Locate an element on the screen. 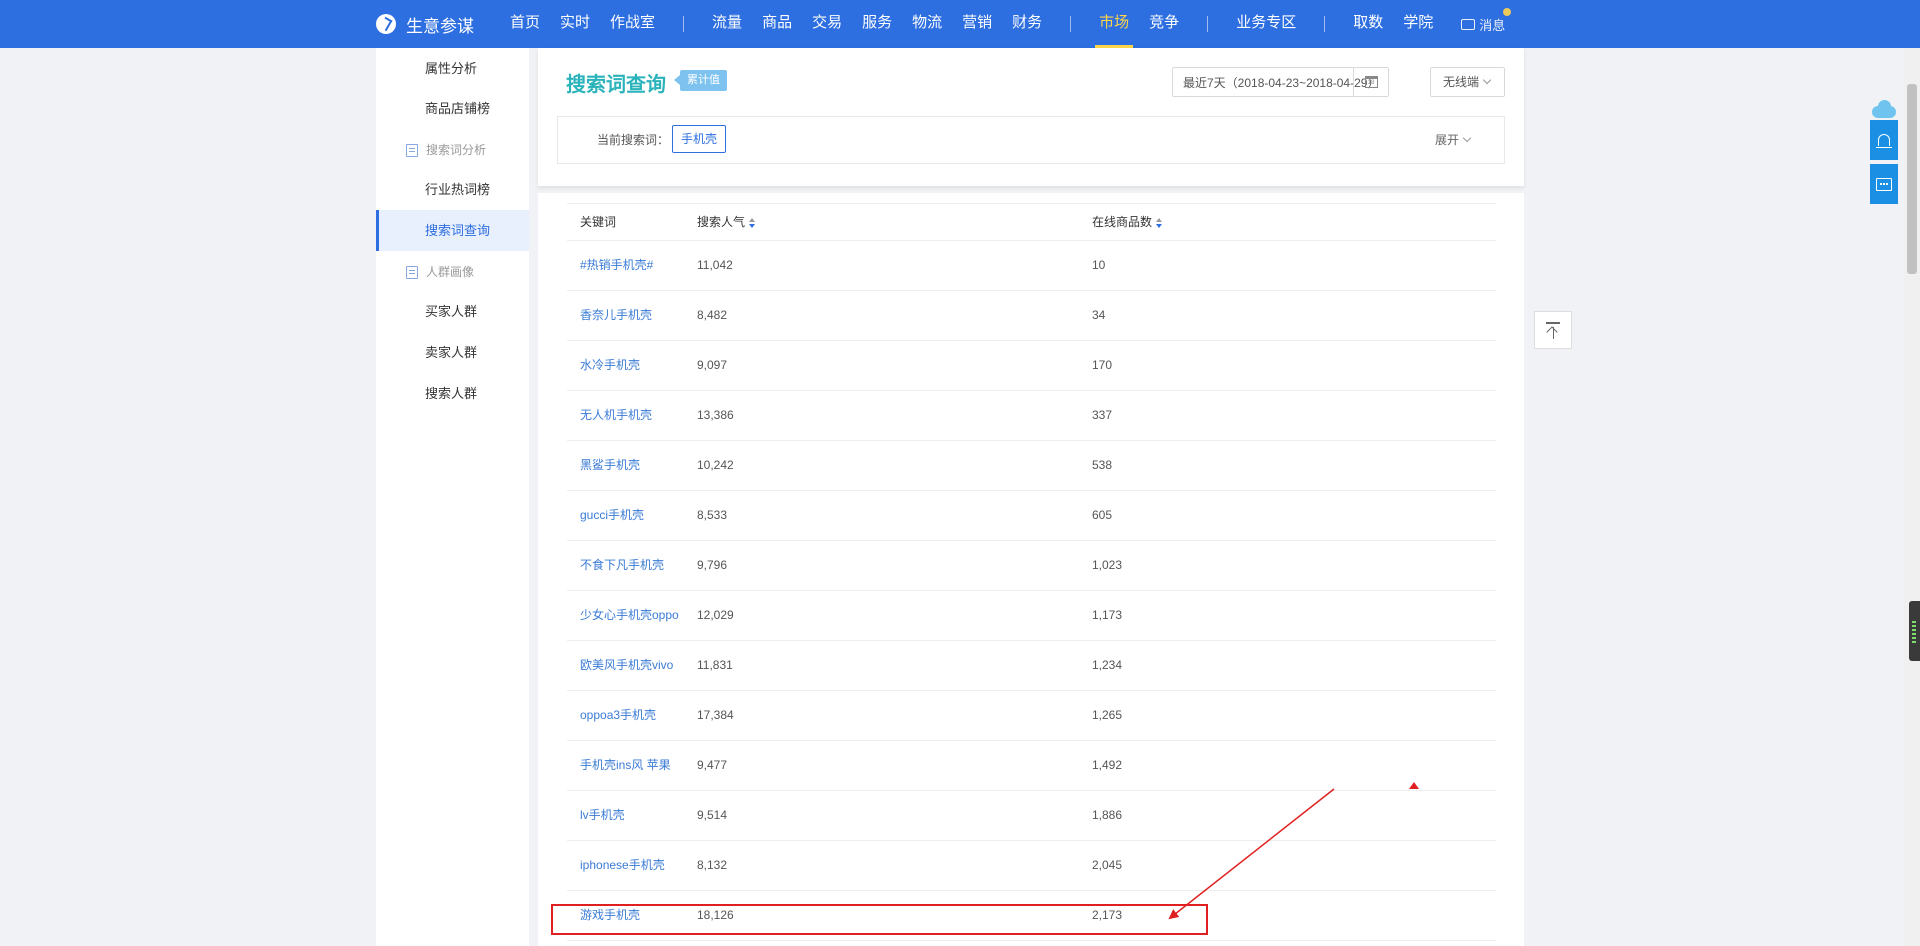 This screenshot has width=1920, height=946. sidebar-item: 搜索人群 is located at coordinates (452, 393).